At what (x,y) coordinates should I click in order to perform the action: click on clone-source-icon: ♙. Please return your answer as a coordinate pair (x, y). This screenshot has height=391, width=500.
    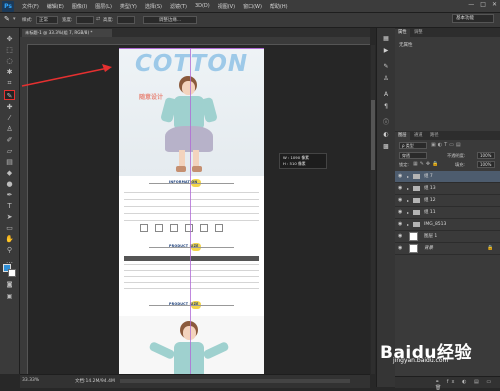
    Looking at the image, I should click on (386, 79).